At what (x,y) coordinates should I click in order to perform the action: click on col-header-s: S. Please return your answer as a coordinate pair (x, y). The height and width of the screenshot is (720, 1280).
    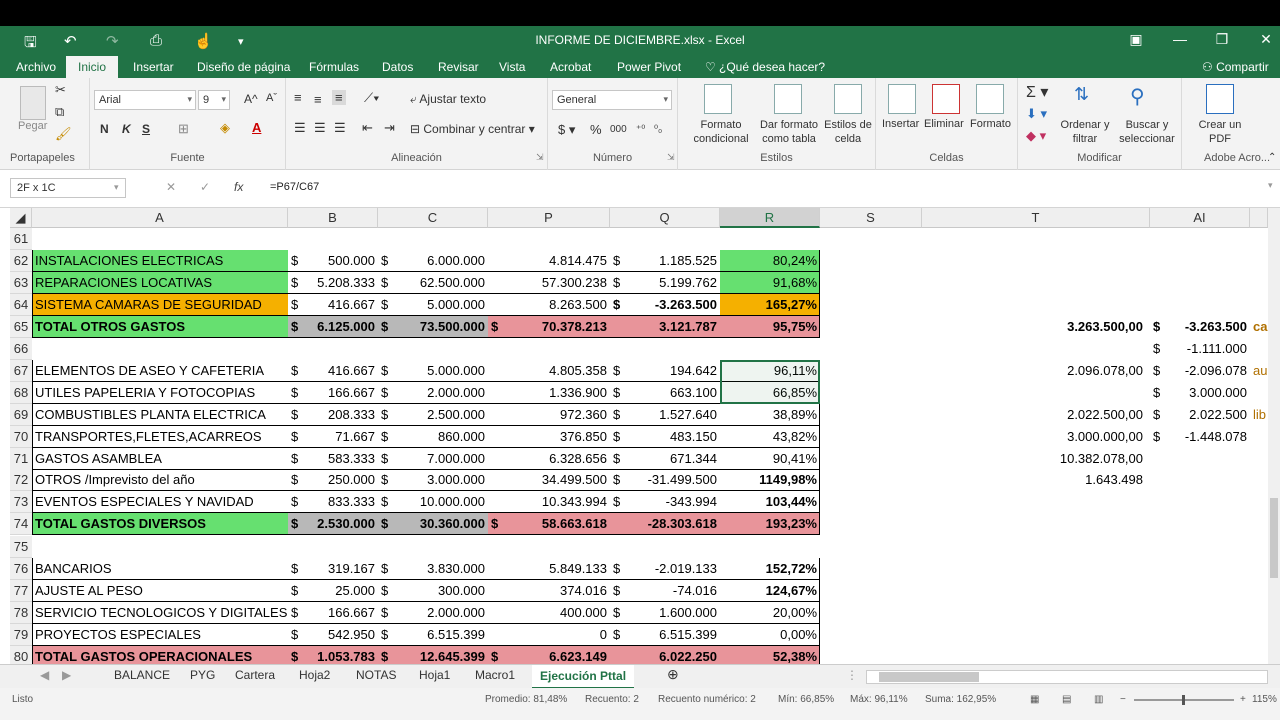
    Looking at the image, I should click on (871, 218).